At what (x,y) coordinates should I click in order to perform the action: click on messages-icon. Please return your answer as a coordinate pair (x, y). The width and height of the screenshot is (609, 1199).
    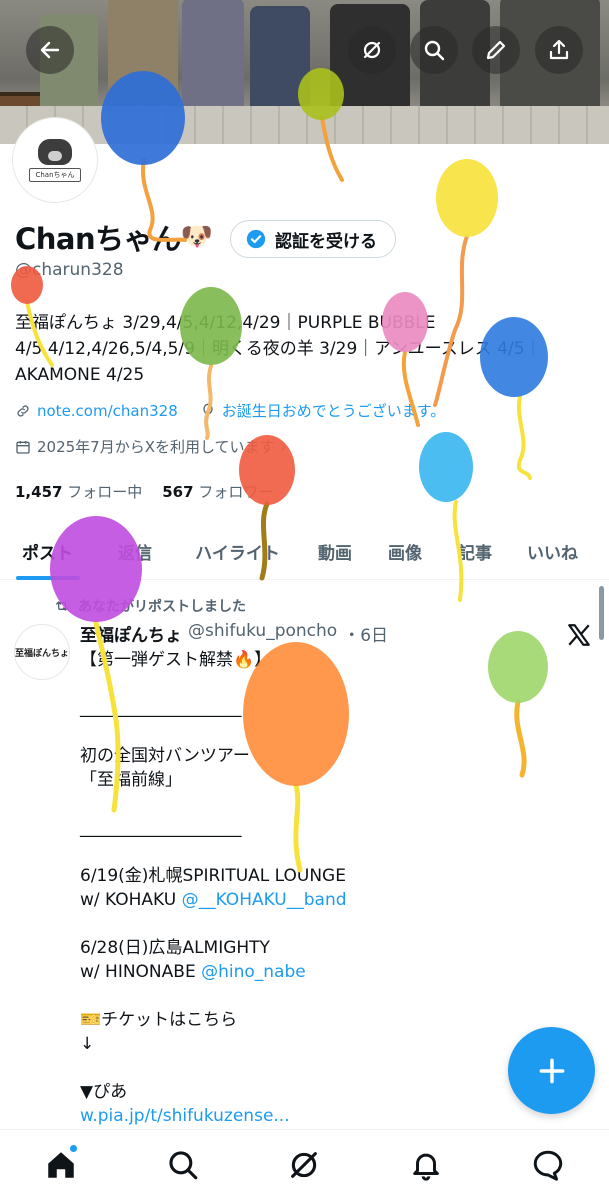
    Looking at the image, I should click on (548, 1165).